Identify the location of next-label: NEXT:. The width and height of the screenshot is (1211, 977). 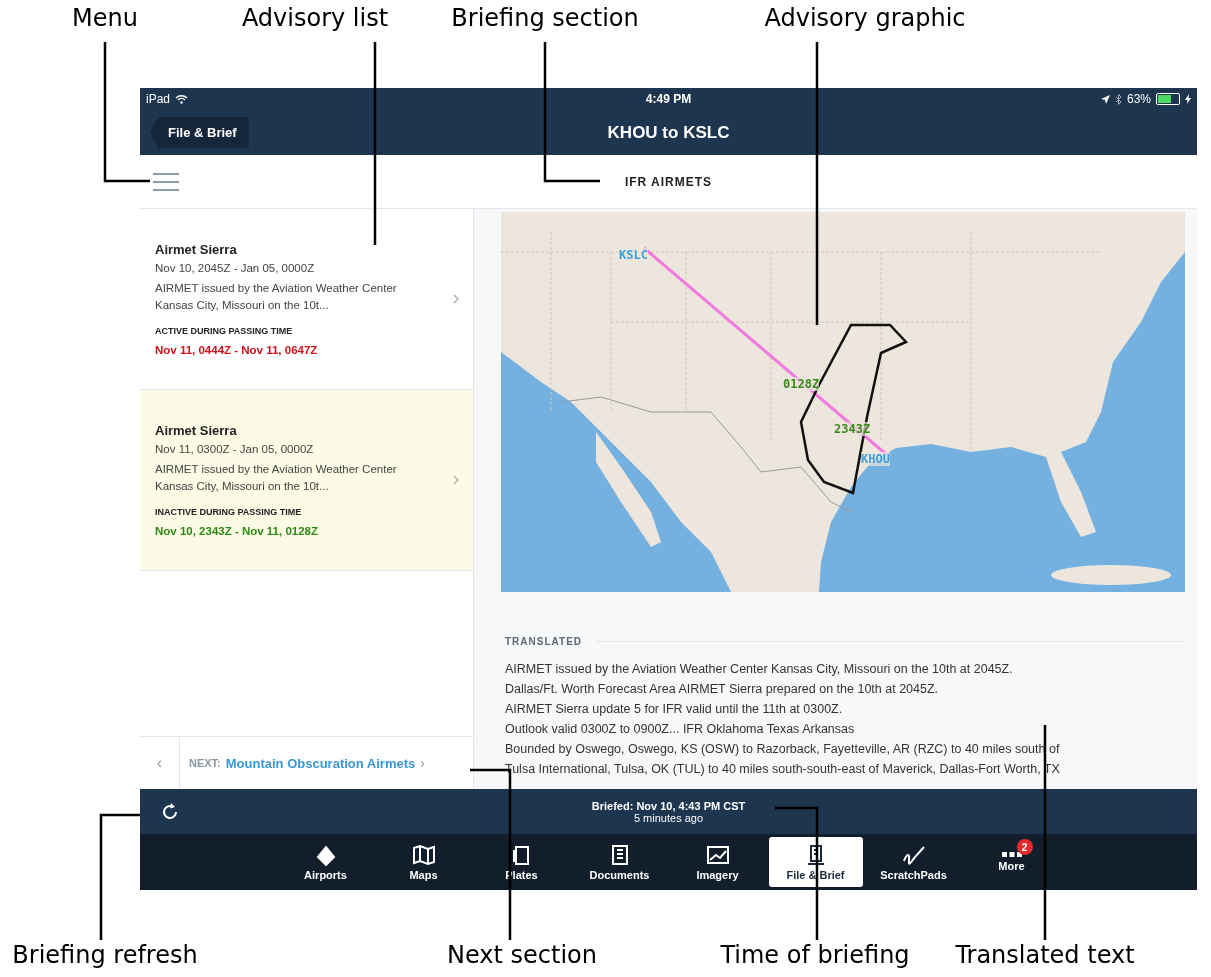
(205, 763).